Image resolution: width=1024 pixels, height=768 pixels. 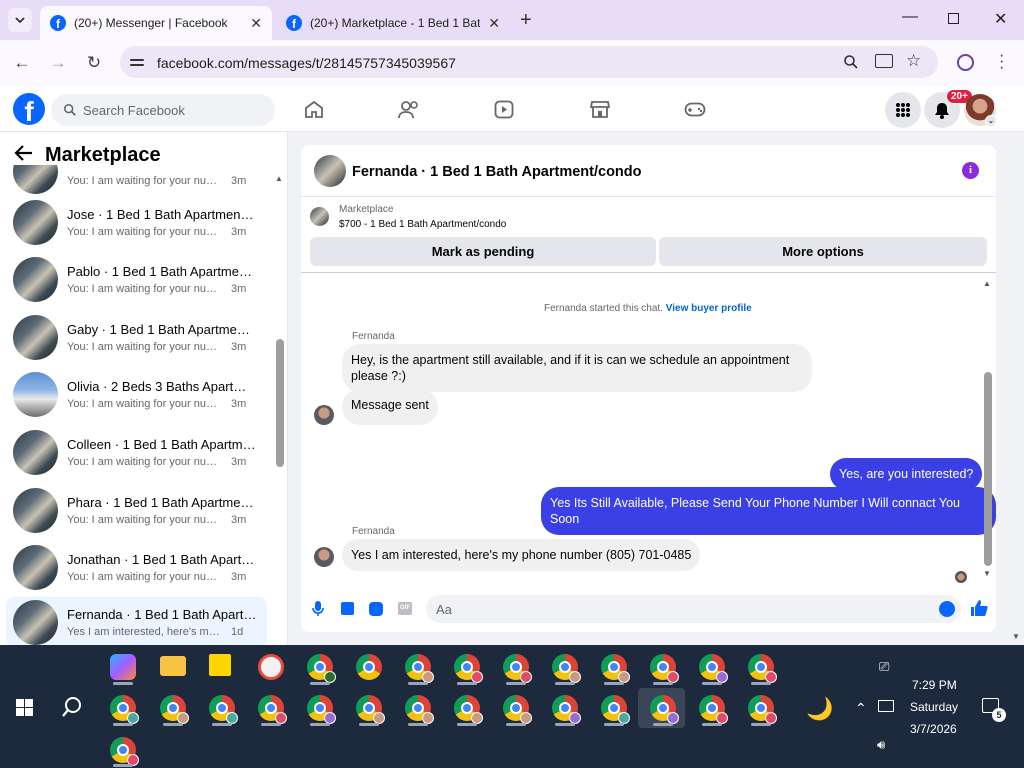 I want to click on video-icon, so click(x=504, y=112).